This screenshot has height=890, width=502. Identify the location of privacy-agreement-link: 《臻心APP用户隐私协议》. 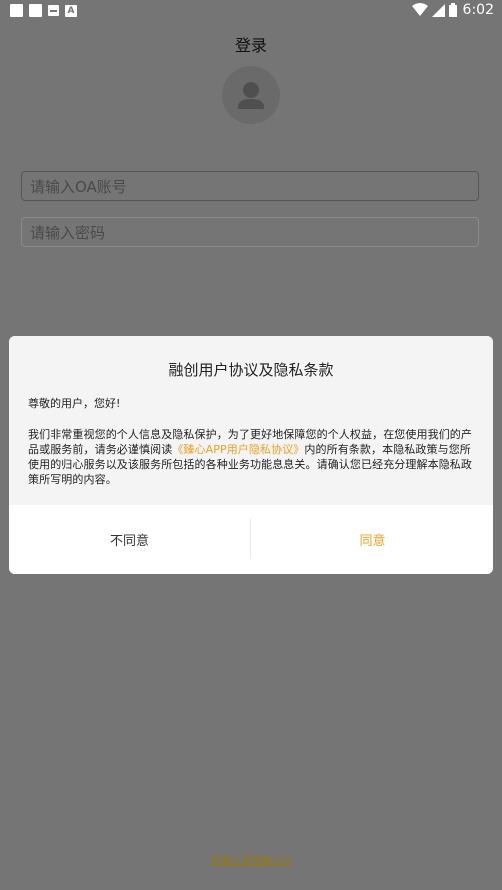
(238, 449).